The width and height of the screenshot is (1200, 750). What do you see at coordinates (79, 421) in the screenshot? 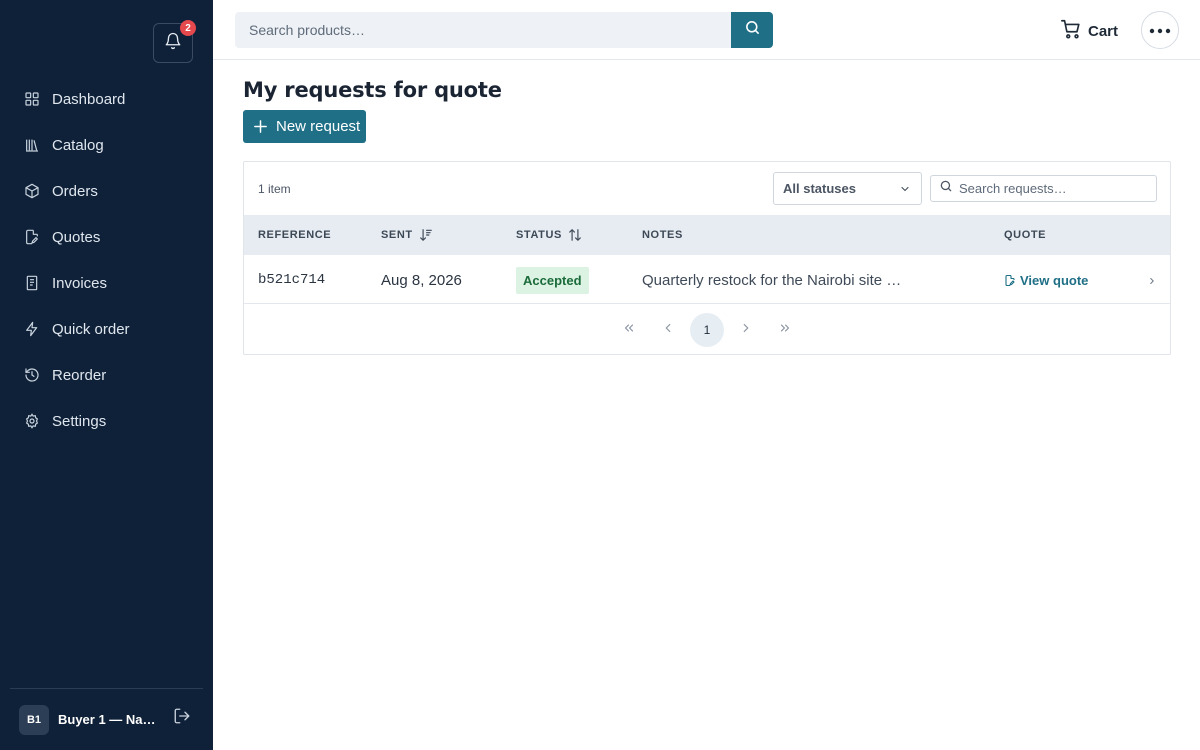
I see `sidebar-item-label: Settings` at bounding box center [79, 421].